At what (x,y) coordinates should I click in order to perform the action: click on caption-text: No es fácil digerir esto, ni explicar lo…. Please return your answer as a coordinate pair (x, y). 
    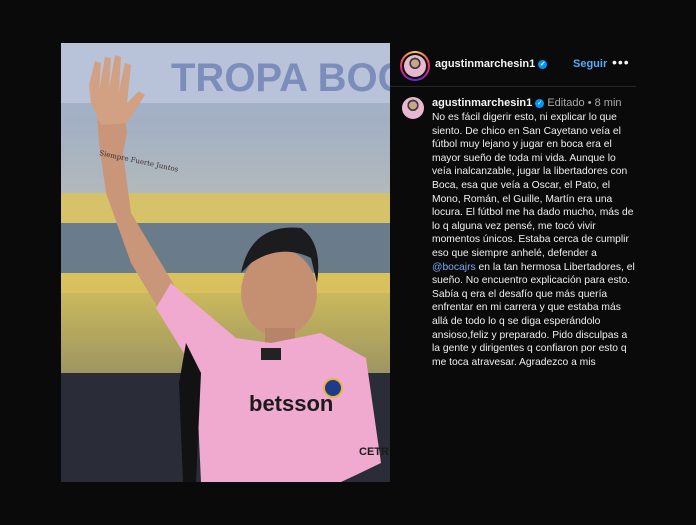
    Looking at the image, I should click on (535, 240).